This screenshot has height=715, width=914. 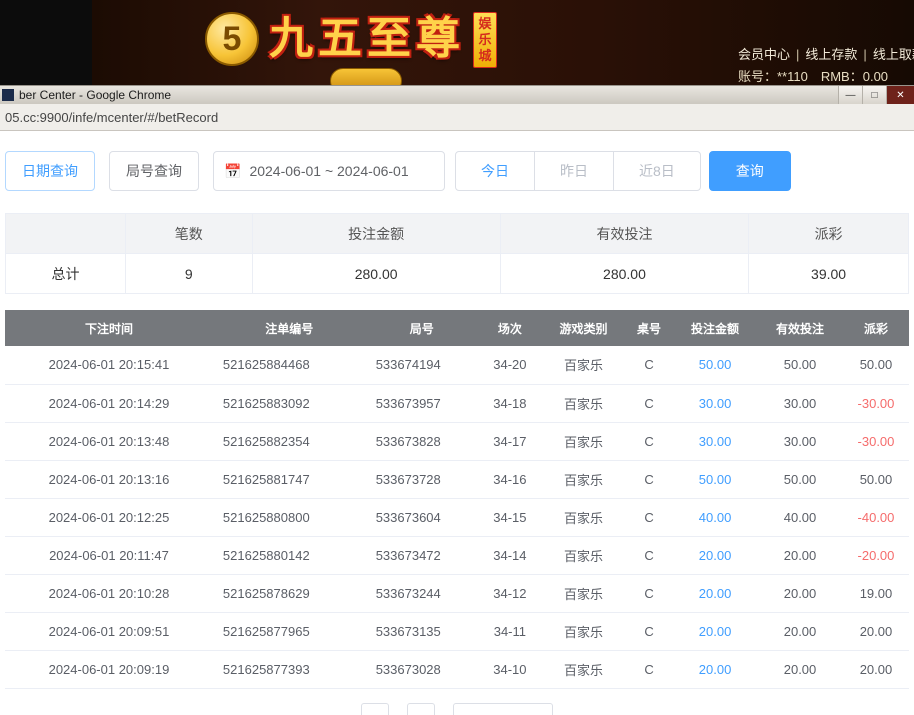 What do you see at coordinates (421, 669) in the screenshot?
I see `round-number-cell: 533673028` at bounding box center [421, 669].